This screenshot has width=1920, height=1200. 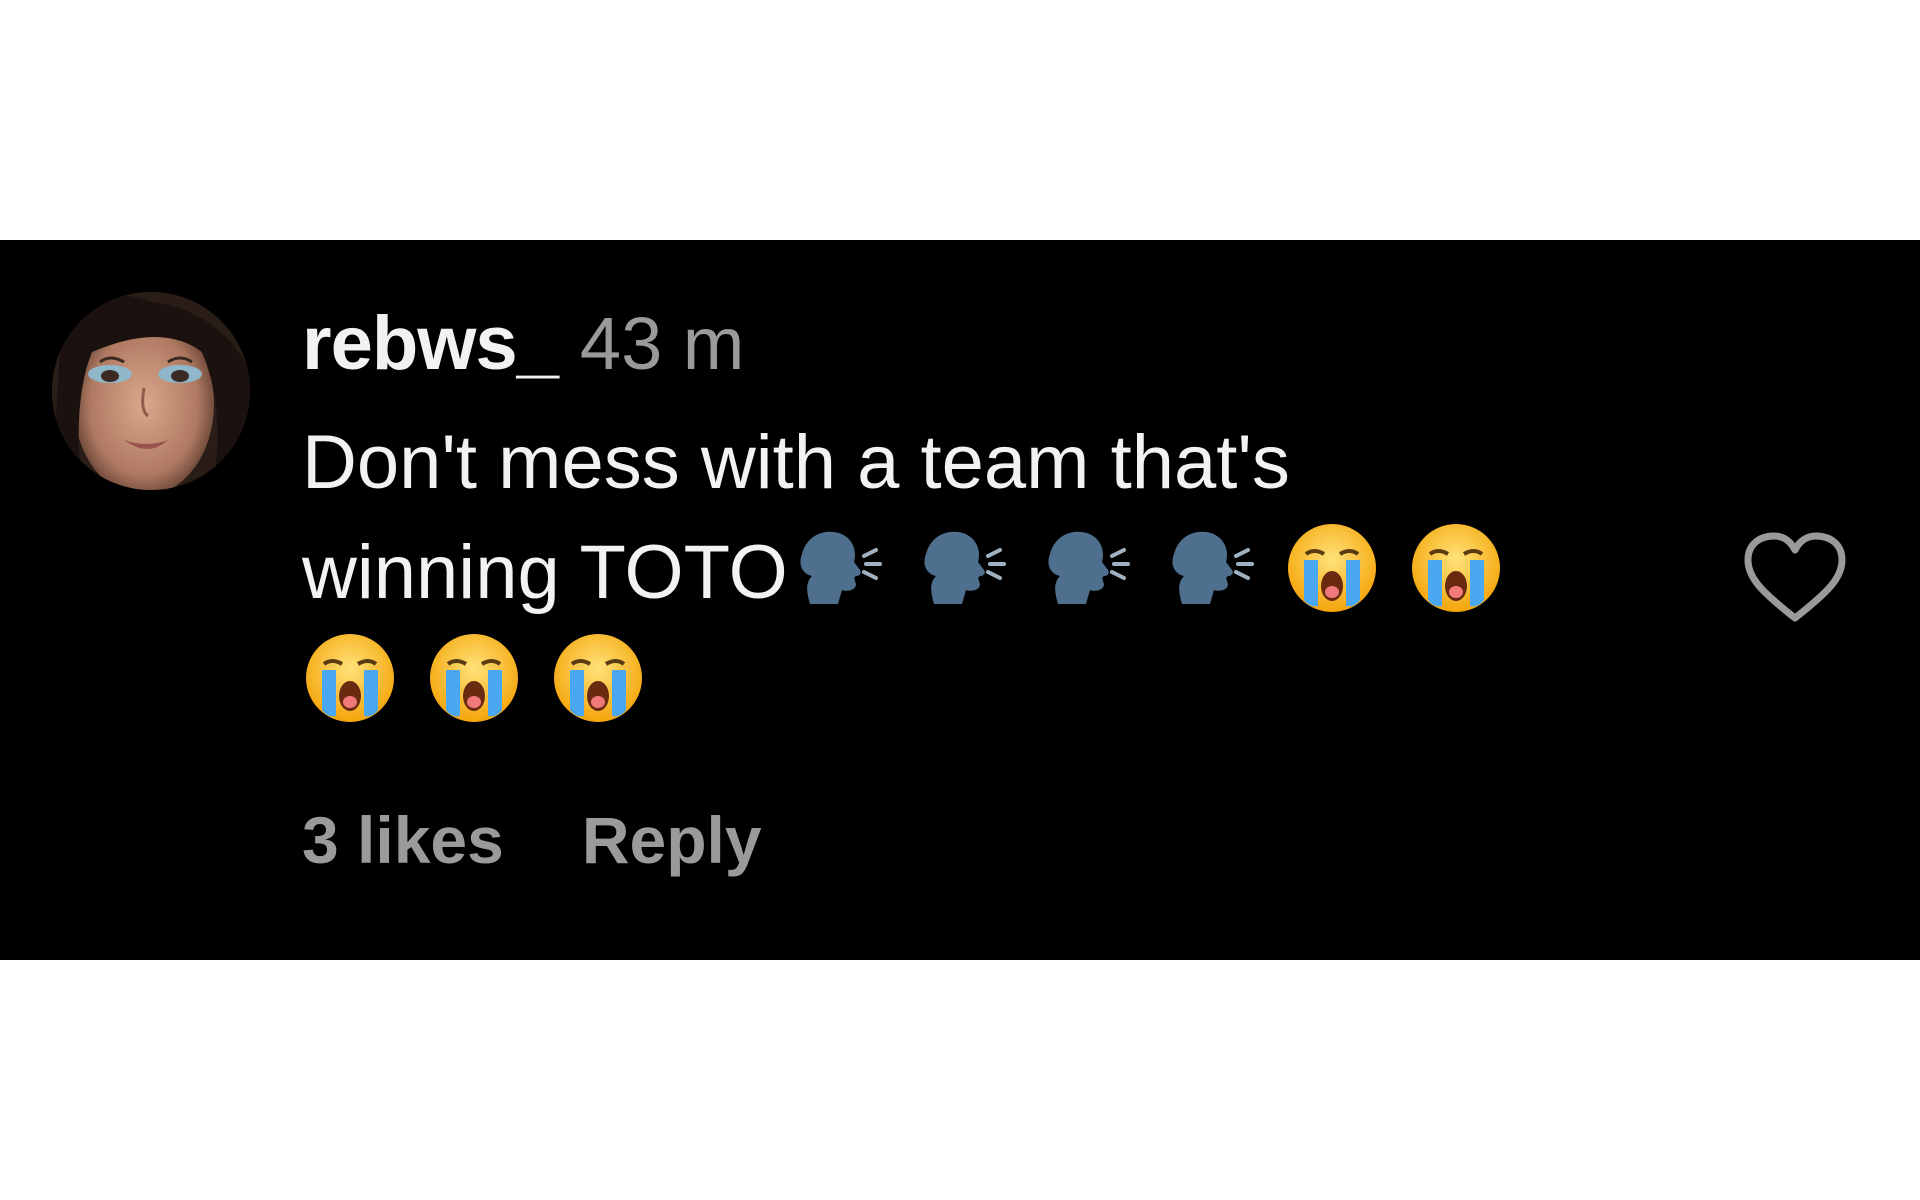 I want to click on comment-text-line-2-text: winning TOTO, so click(x=545, y=572).